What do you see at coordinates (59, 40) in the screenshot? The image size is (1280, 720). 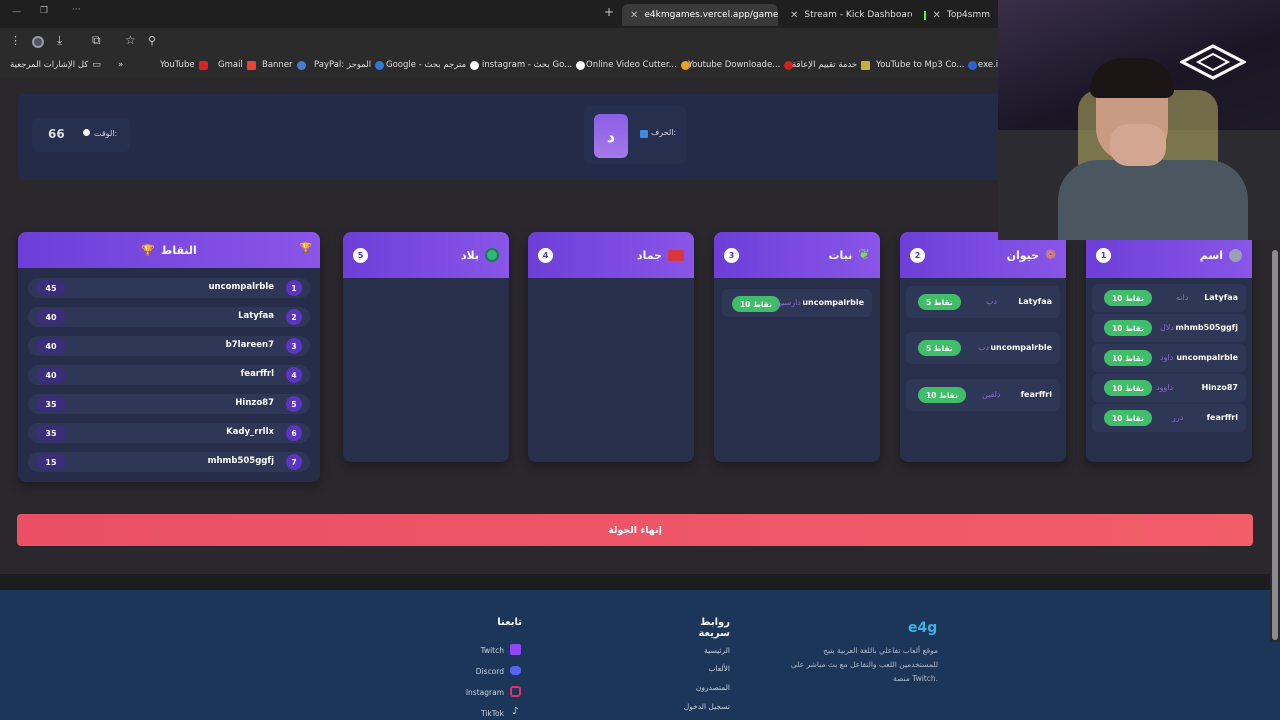 I see `download-icon: ⤓` at bounding box center [59, 40].